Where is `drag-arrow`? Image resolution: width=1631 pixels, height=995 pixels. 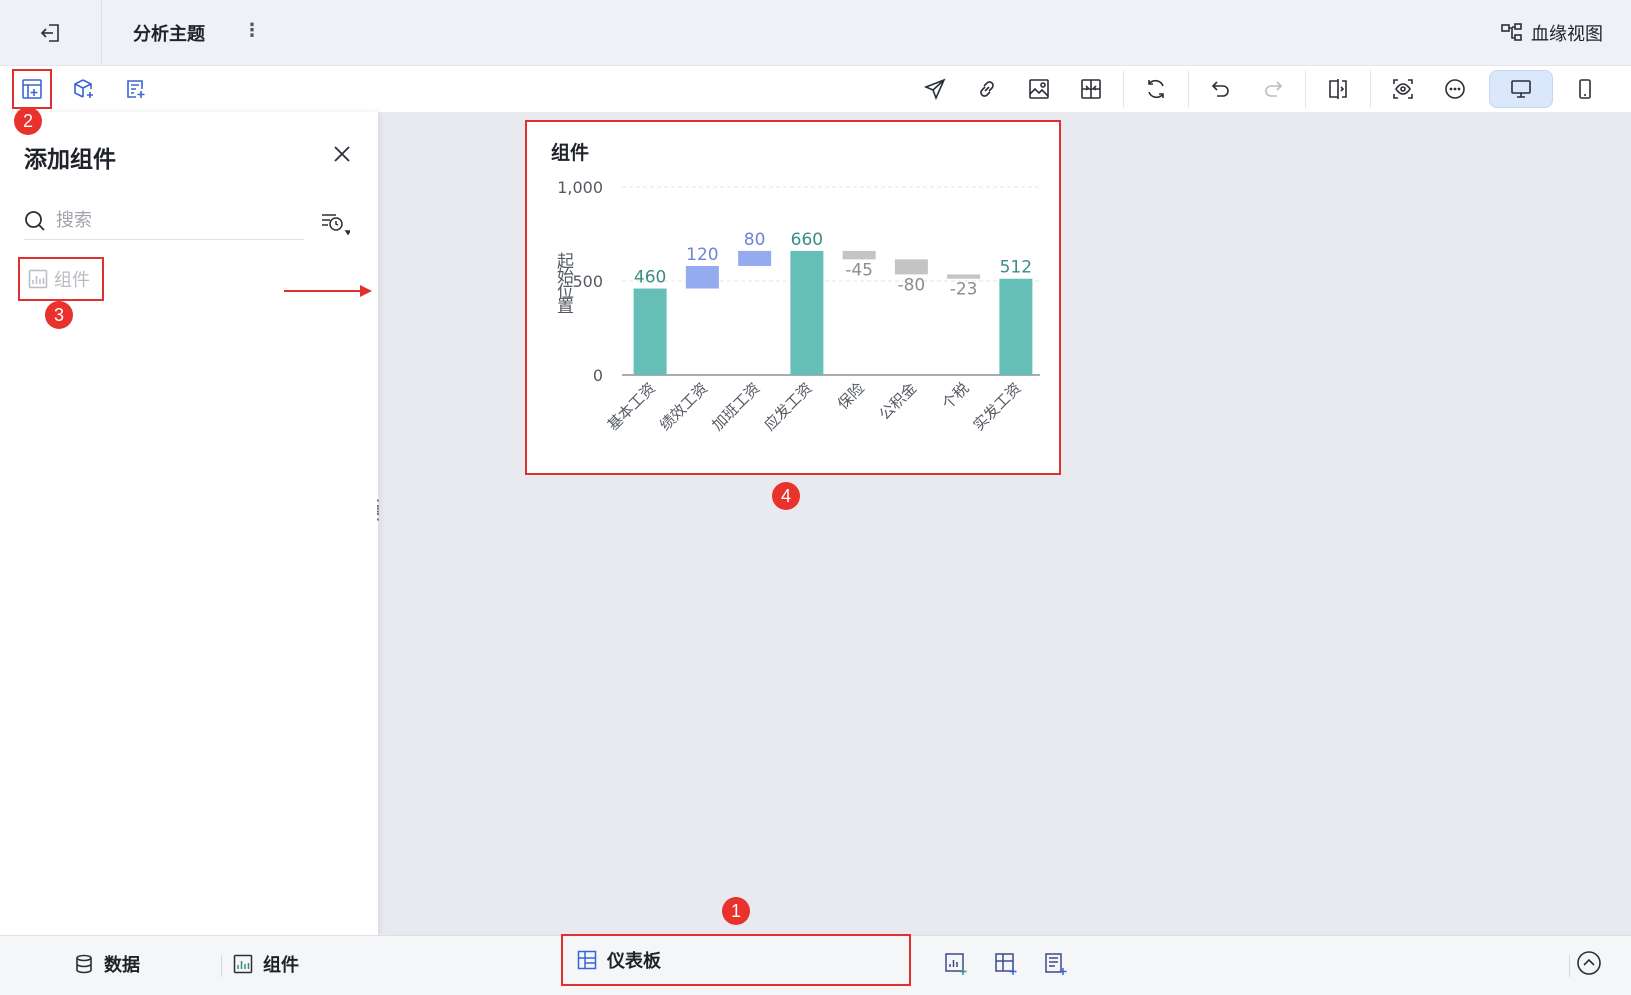
drag-arrow is located at coordinates (328, 291).